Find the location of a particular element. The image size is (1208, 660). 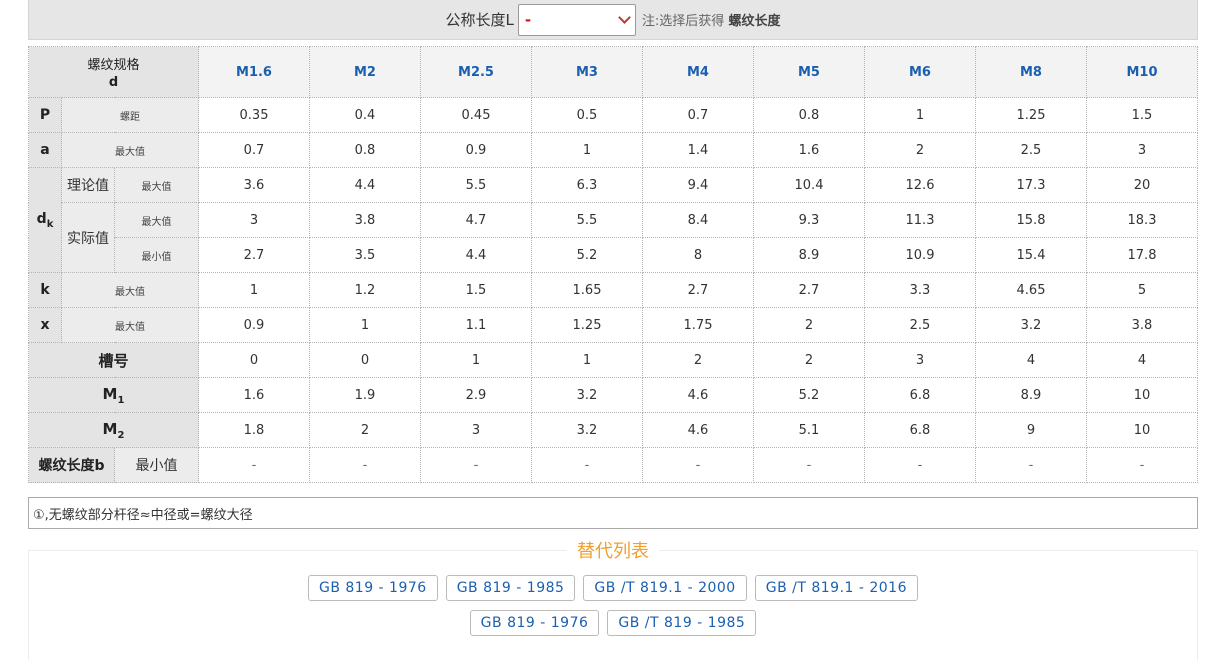

a-row: a 最大值 0.7 0.8 0.9 1 1.4 1.6 2 2.5 3 is located at coordinates (613, 150).